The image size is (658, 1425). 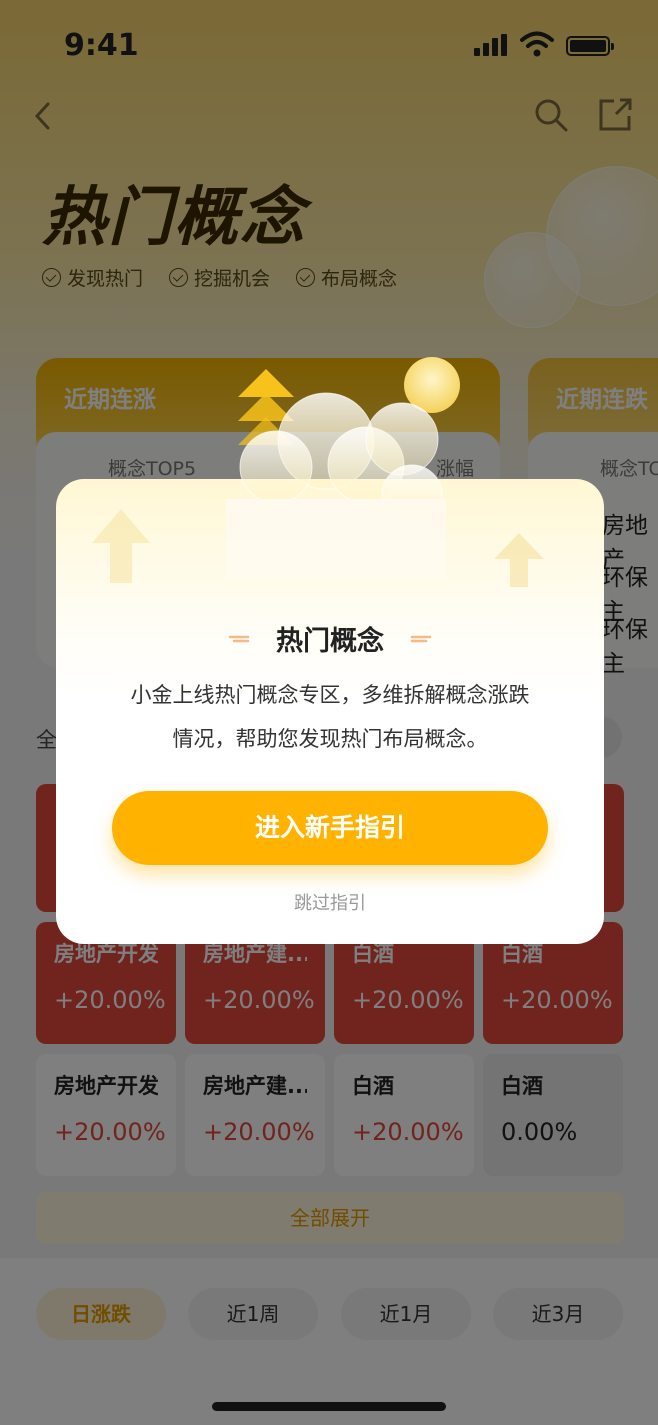 What do you see at coordinates (330, 902) in the screenshot?
I see `skip-guide-link: 跳过指引` at bounding box center [330, 902].